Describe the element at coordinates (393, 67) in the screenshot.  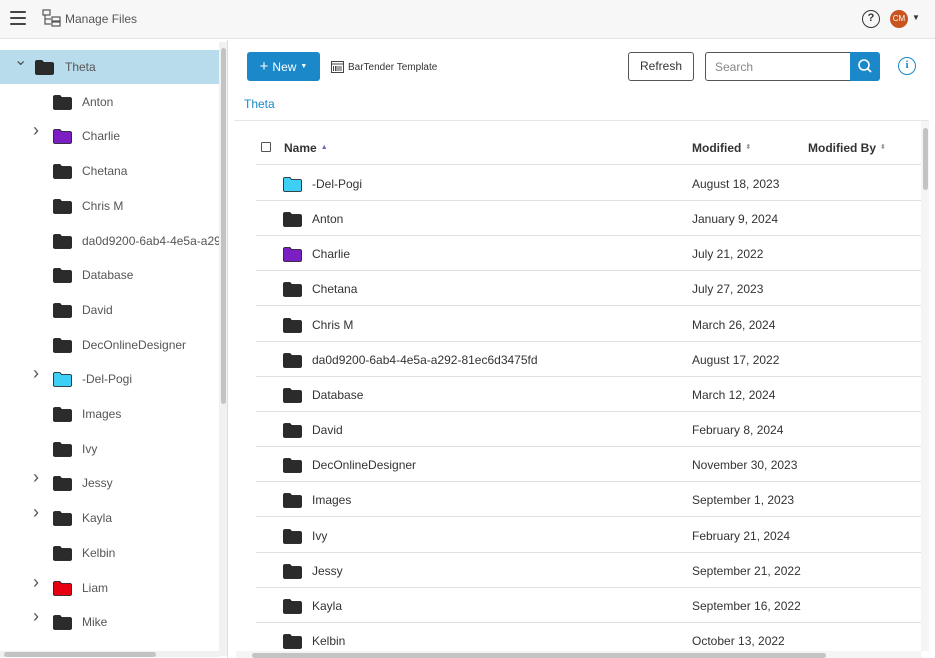
I see `bartender-template-label: BarTender Template` at that location.